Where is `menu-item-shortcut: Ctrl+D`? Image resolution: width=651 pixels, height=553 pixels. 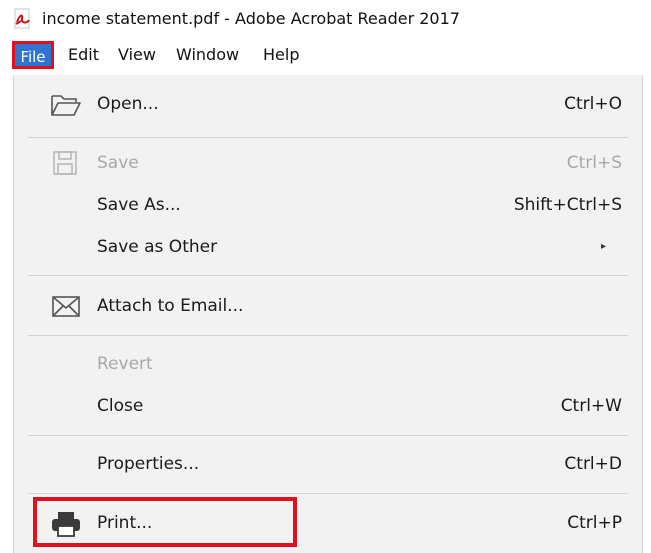
menu-item-shortcut: Ctrl+D is located at coordinates (593, 464).